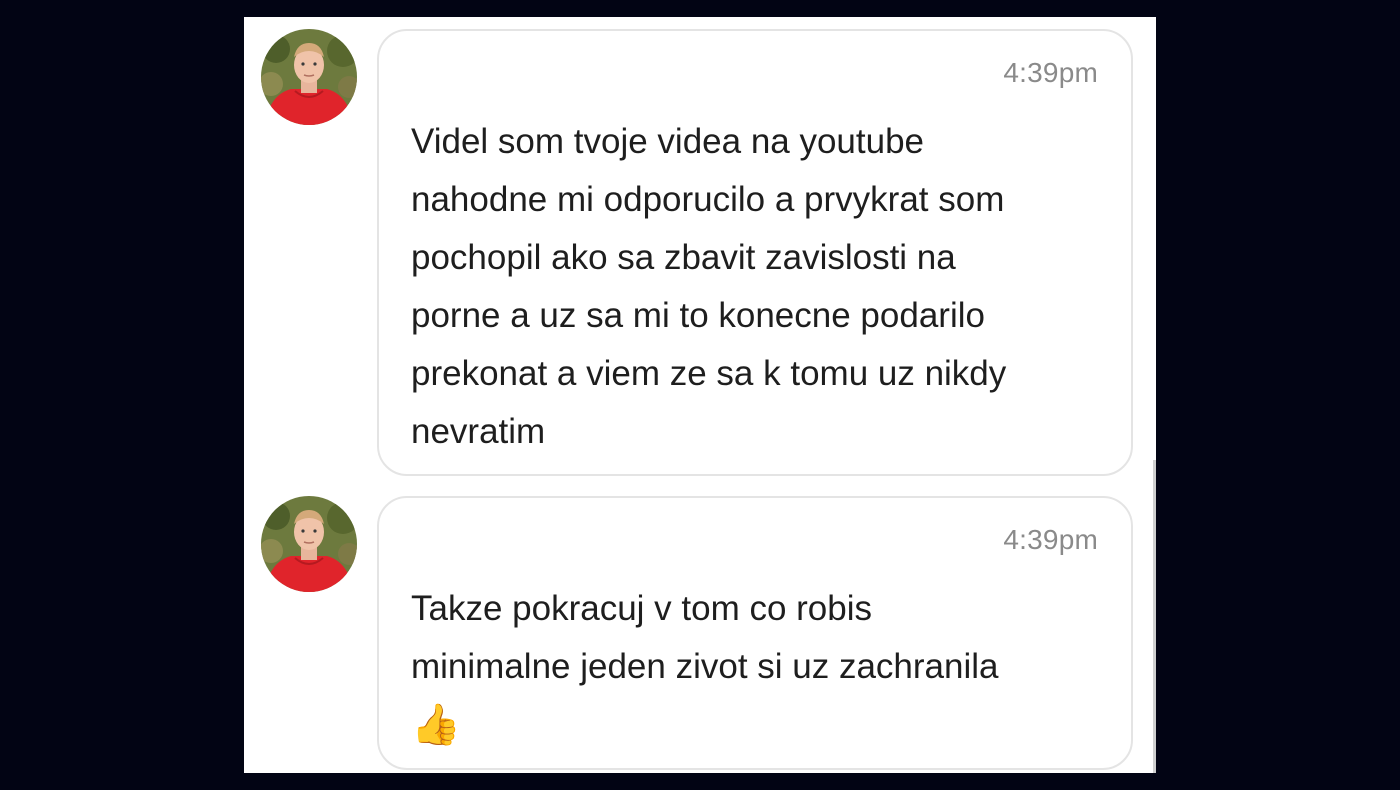  I want to click on scrollbar, so click(1154, 616).